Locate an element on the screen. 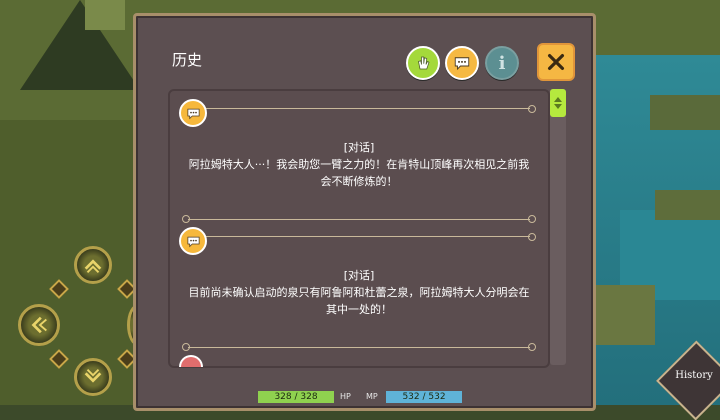  mp-bar: 532 / 532 is located at coordinates (424, 397).